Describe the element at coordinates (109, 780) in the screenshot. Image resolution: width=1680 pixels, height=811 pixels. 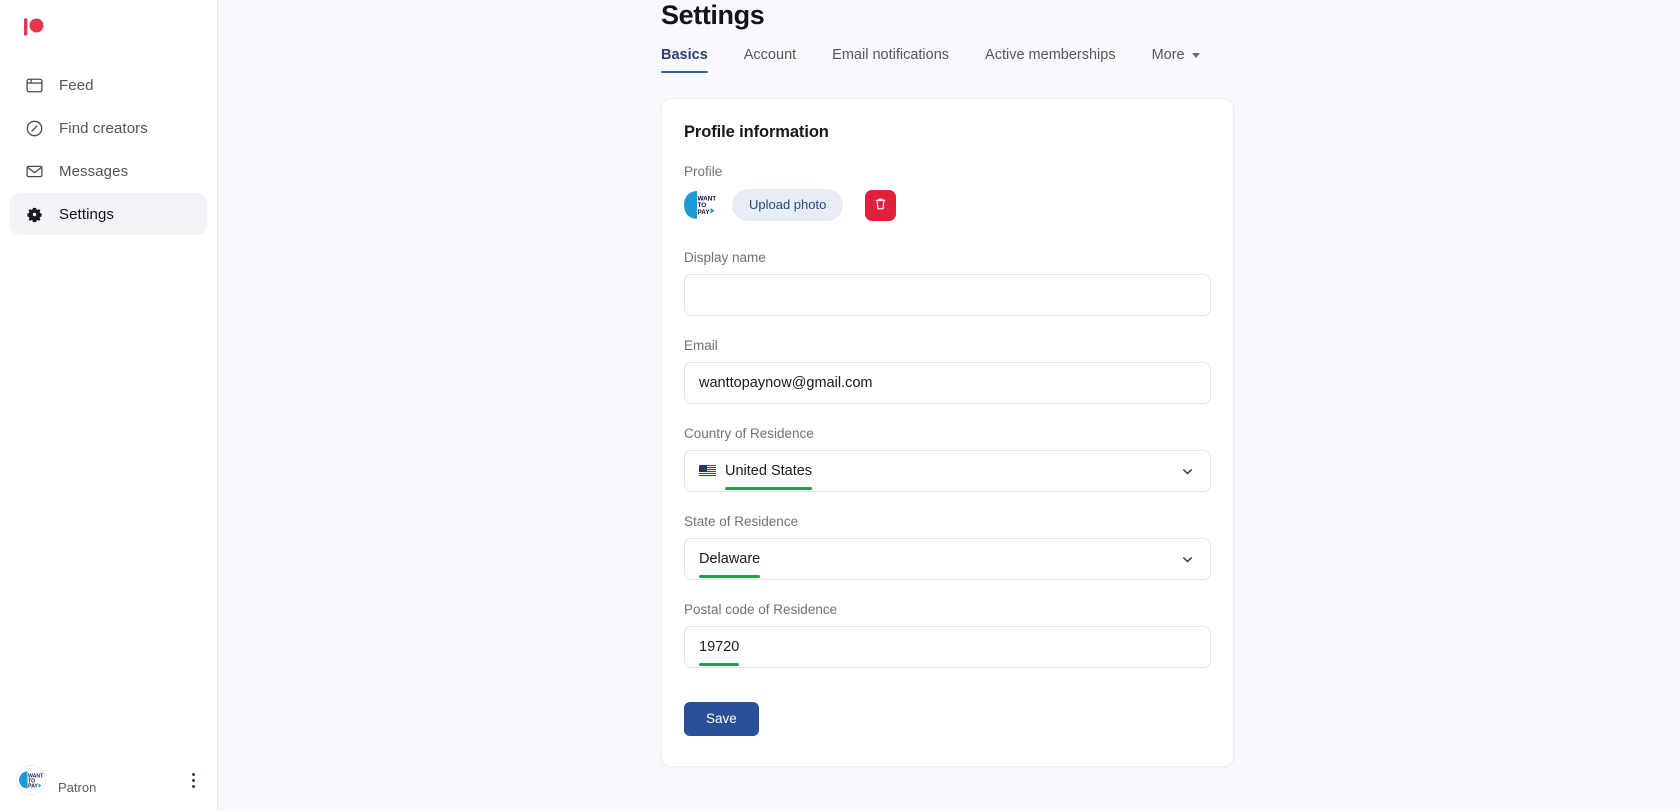
I see `sidebar-user-footer: WANT TO PAY Patron` at that location.